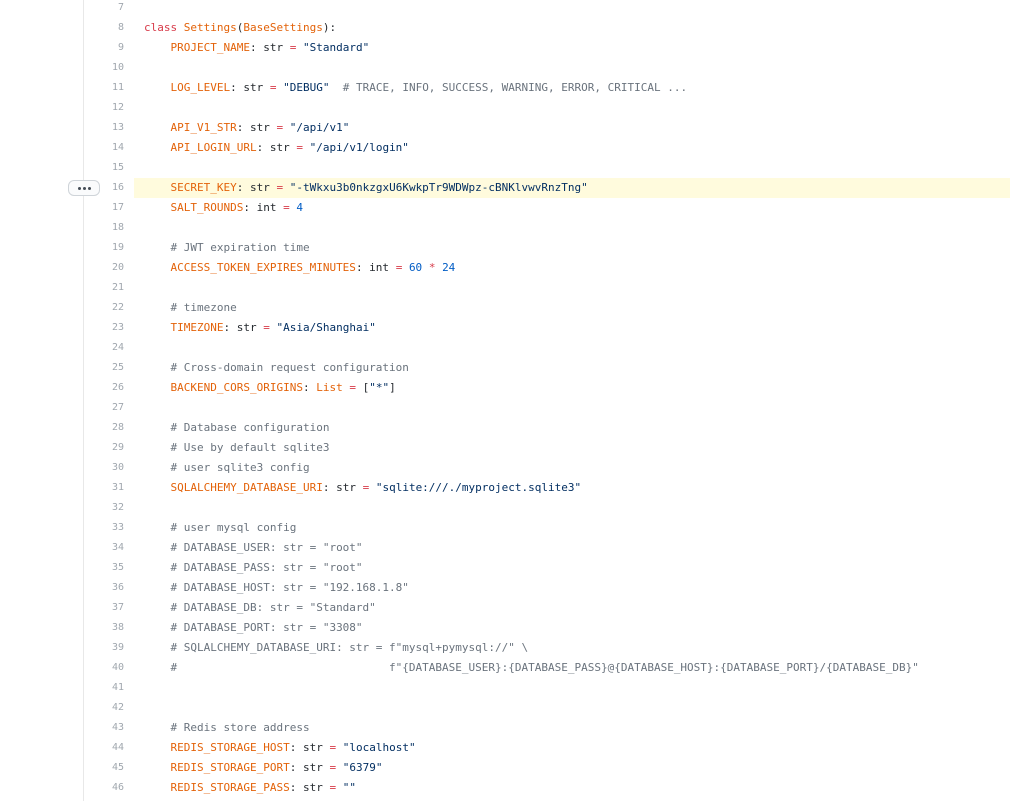 This screenshot has height=801, width=1010. I want to click on code-token: ):, so click(329, 27).